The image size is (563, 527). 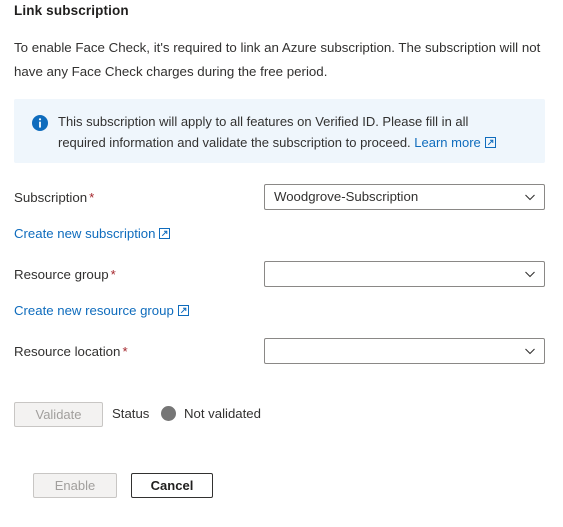 I want to click on subscription-dropdown: Woodgrove-Subscription, so click(x=404, y=197).